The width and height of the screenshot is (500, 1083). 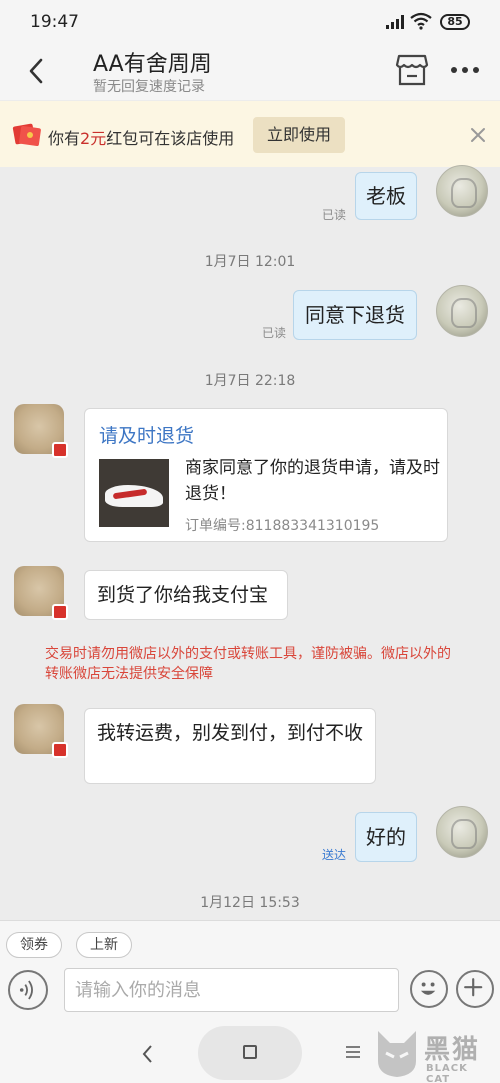 What do you see at coordinates (54, 22) in the screenshot?
I see `status-time: 19:47` at bounding box center [54, 22].